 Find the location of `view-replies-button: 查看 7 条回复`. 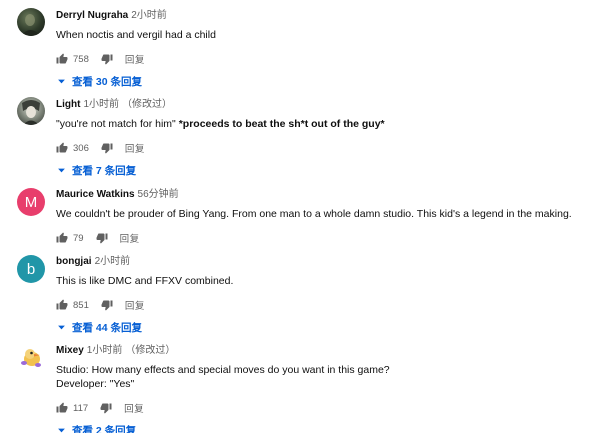

view-replies-button: 查看 7 条回复 is located at coordinates (323, 170).